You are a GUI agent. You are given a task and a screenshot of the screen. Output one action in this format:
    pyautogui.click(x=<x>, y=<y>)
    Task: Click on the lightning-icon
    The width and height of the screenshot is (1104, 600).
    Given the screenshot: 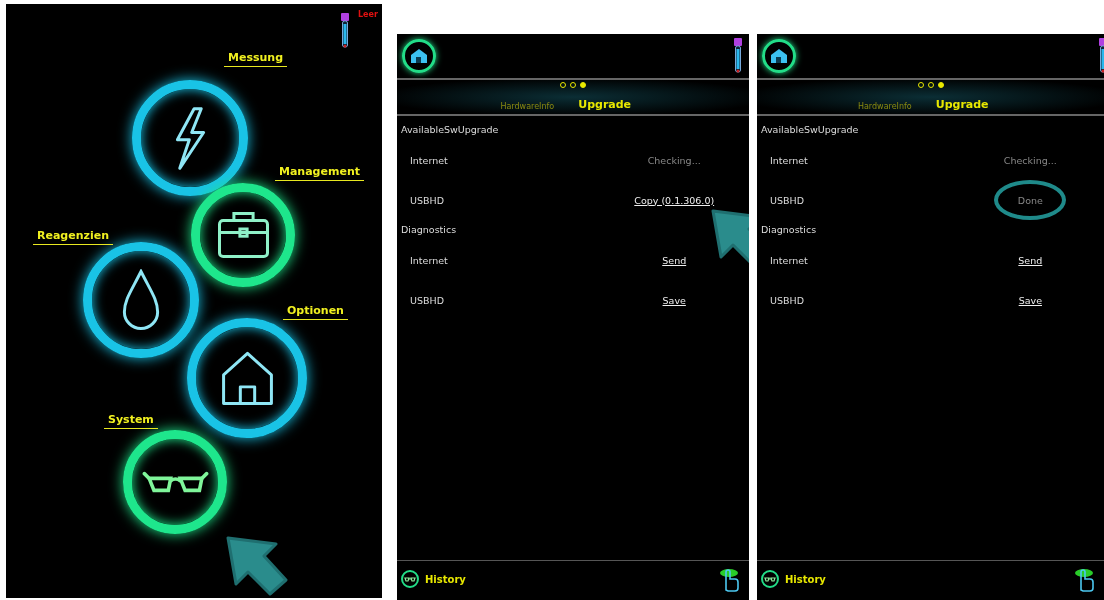 What is the action you would take?
    pyautogui.click(x=190, y=138)
    